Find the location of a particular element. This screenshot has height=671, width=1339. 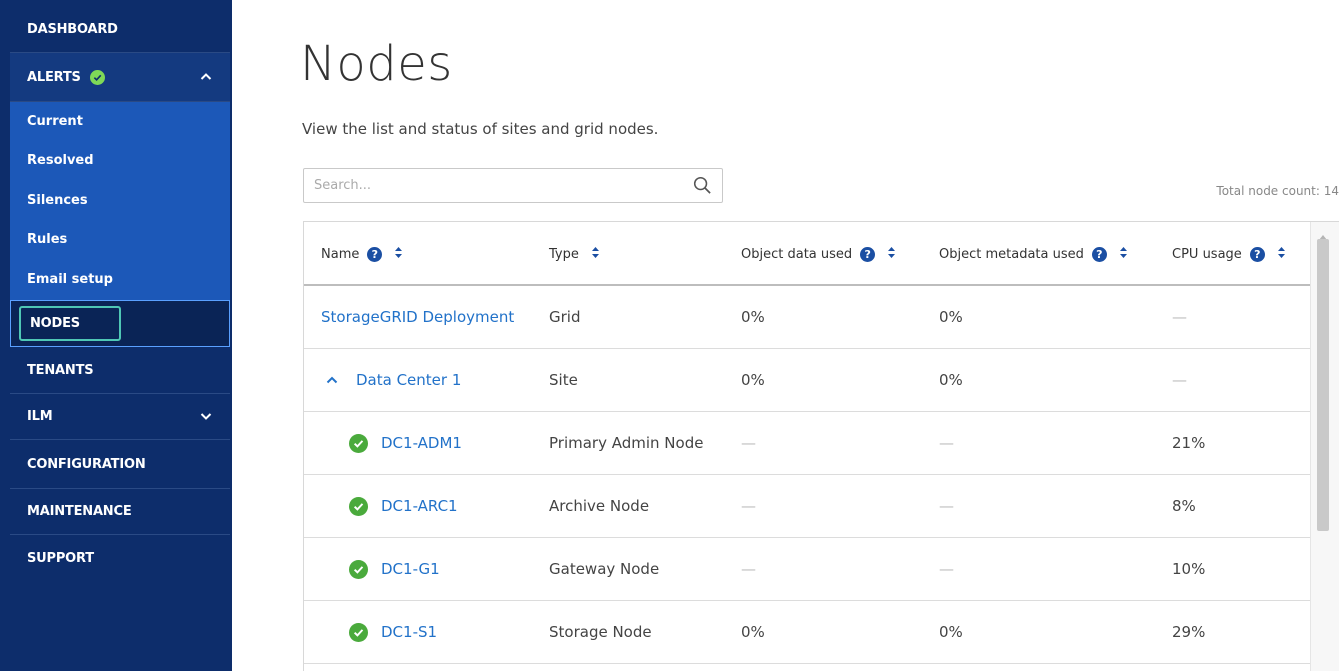

nav-nodes-label: NODES is located at coordinates (55, 323).